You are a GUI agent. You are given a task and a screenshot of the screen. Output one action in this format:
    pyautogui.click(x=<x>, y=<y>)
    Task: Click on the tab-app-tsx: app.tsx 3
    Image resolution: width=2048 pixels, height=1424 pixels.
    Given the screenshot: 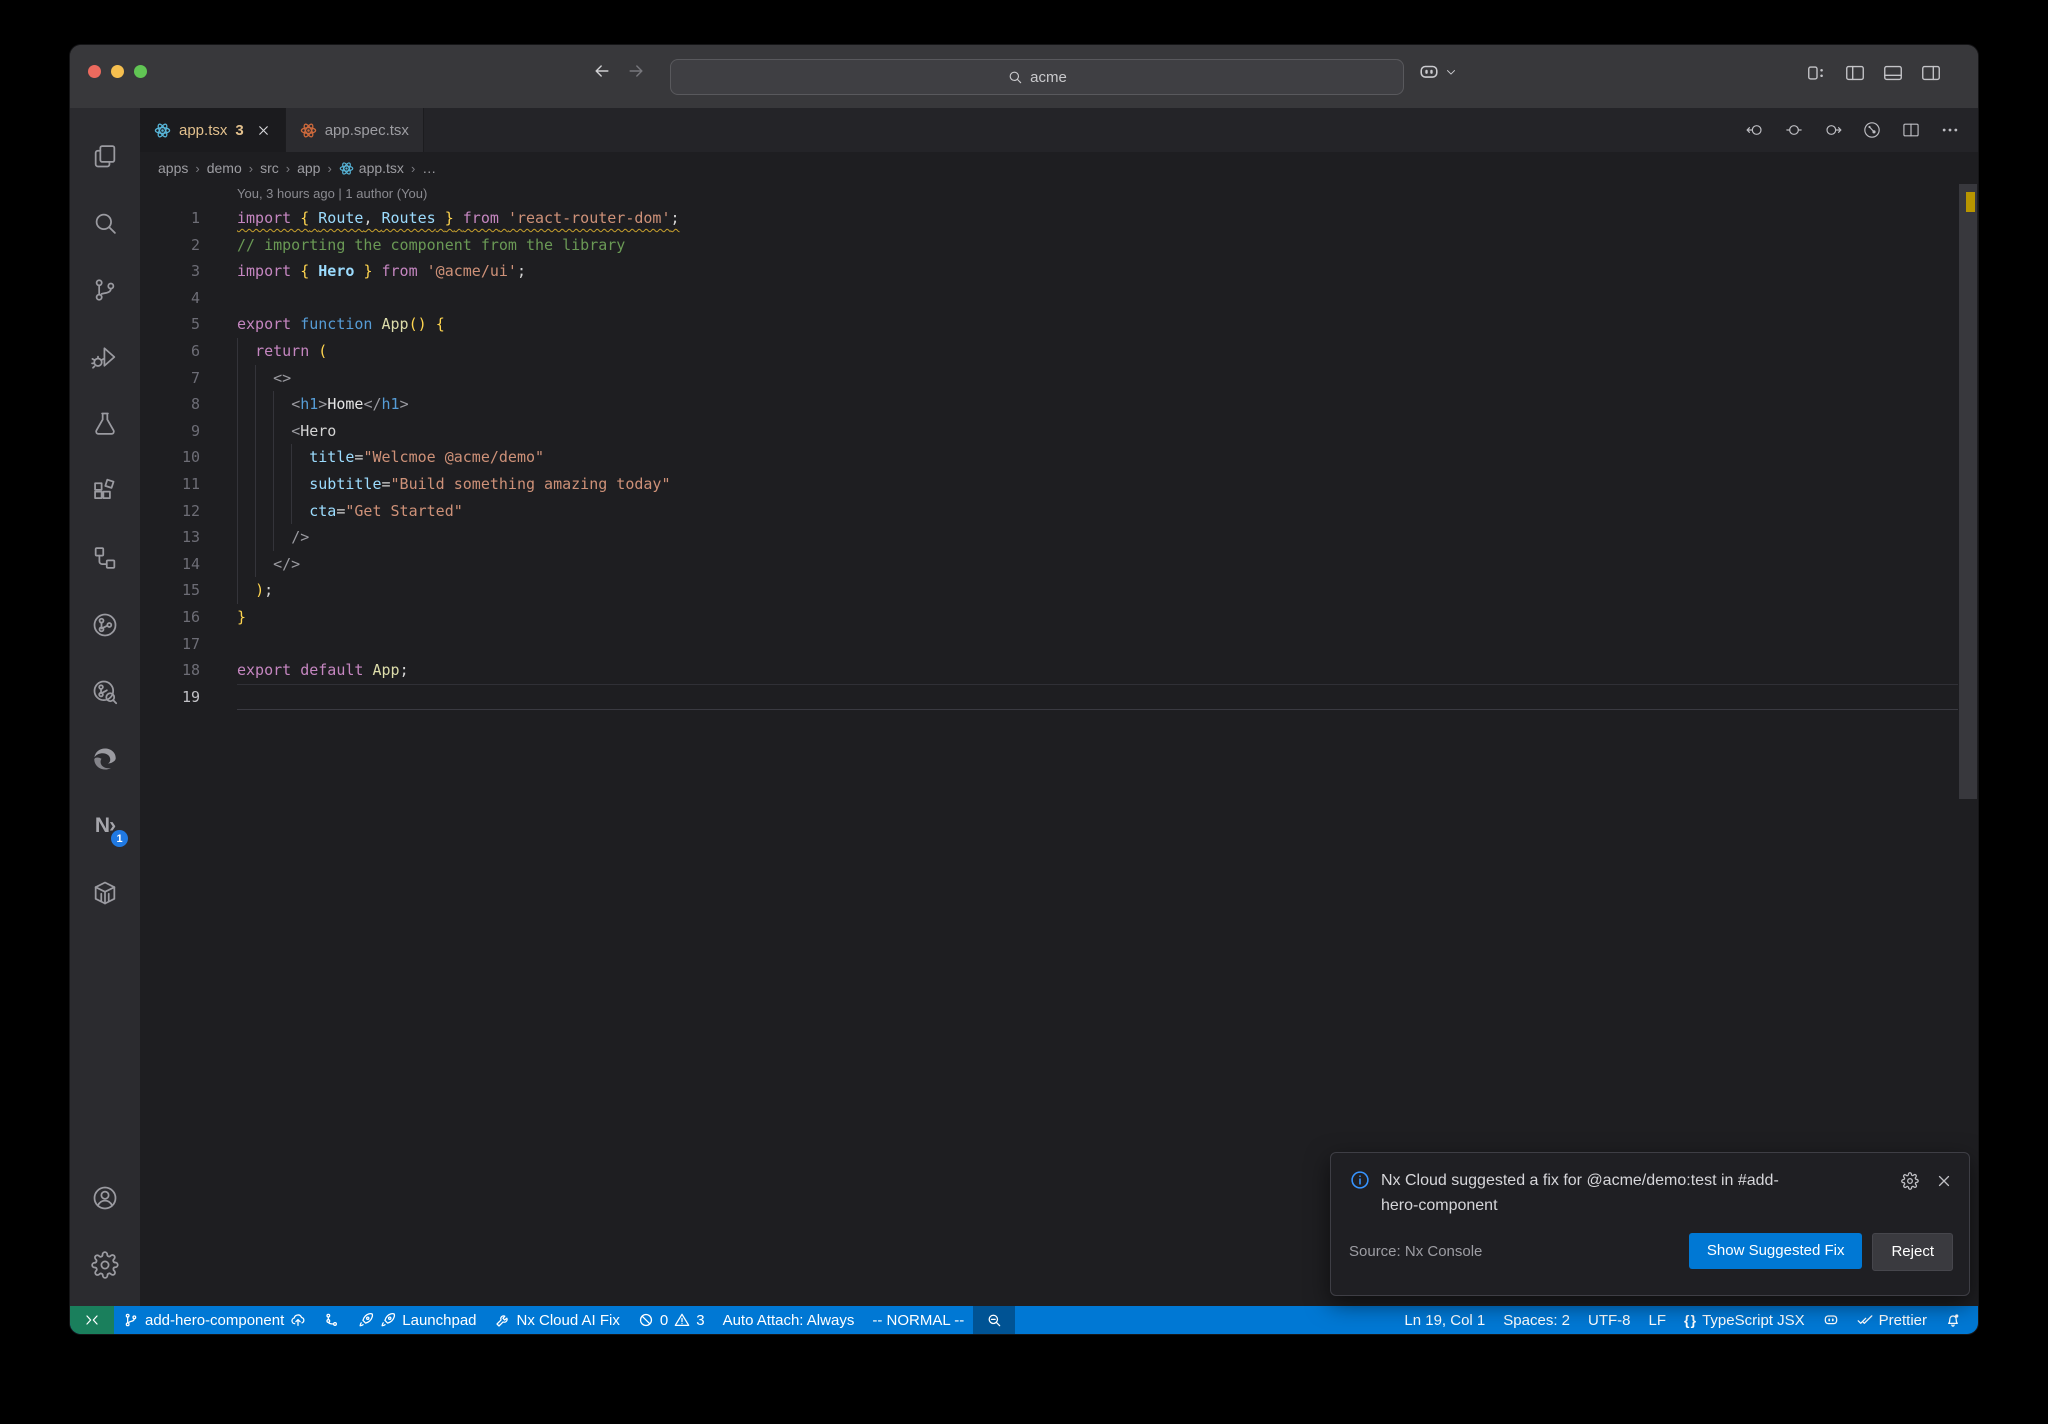 What is the action you would take?
    pyautogui.click(x=213, y=130)
    